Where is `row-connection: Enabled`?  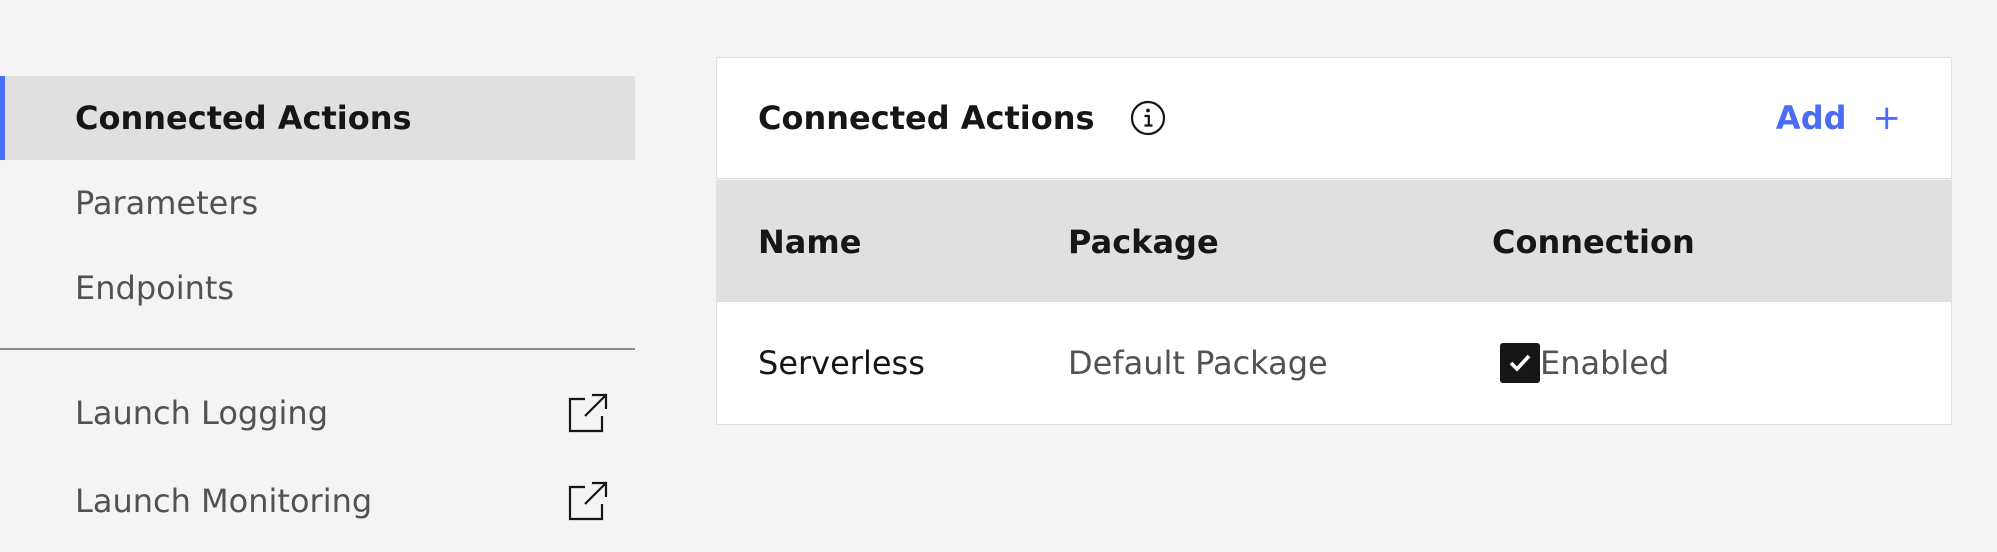 row-connection: Enabled is located at coordinates (1584, 363).